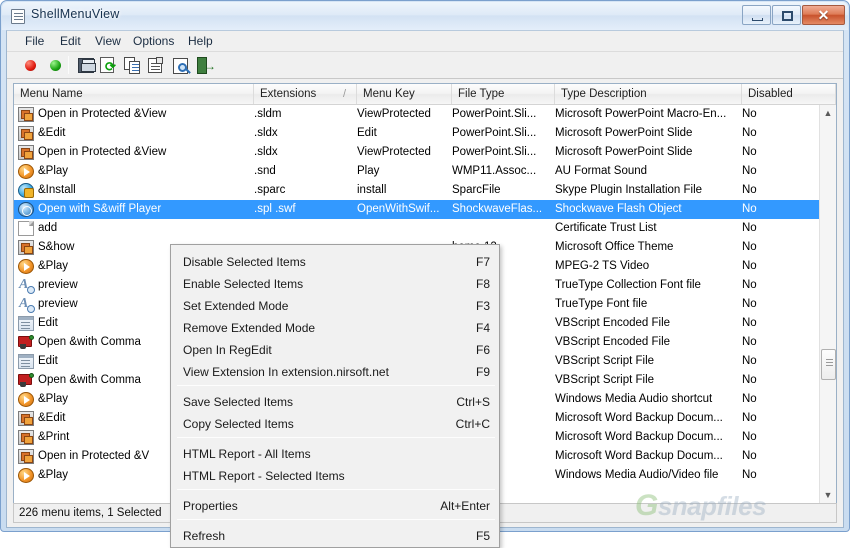 The width and height of the screenshot is (850, 548). I want to click on title-bar: ShellMenuView ✕, so click(425, 16).